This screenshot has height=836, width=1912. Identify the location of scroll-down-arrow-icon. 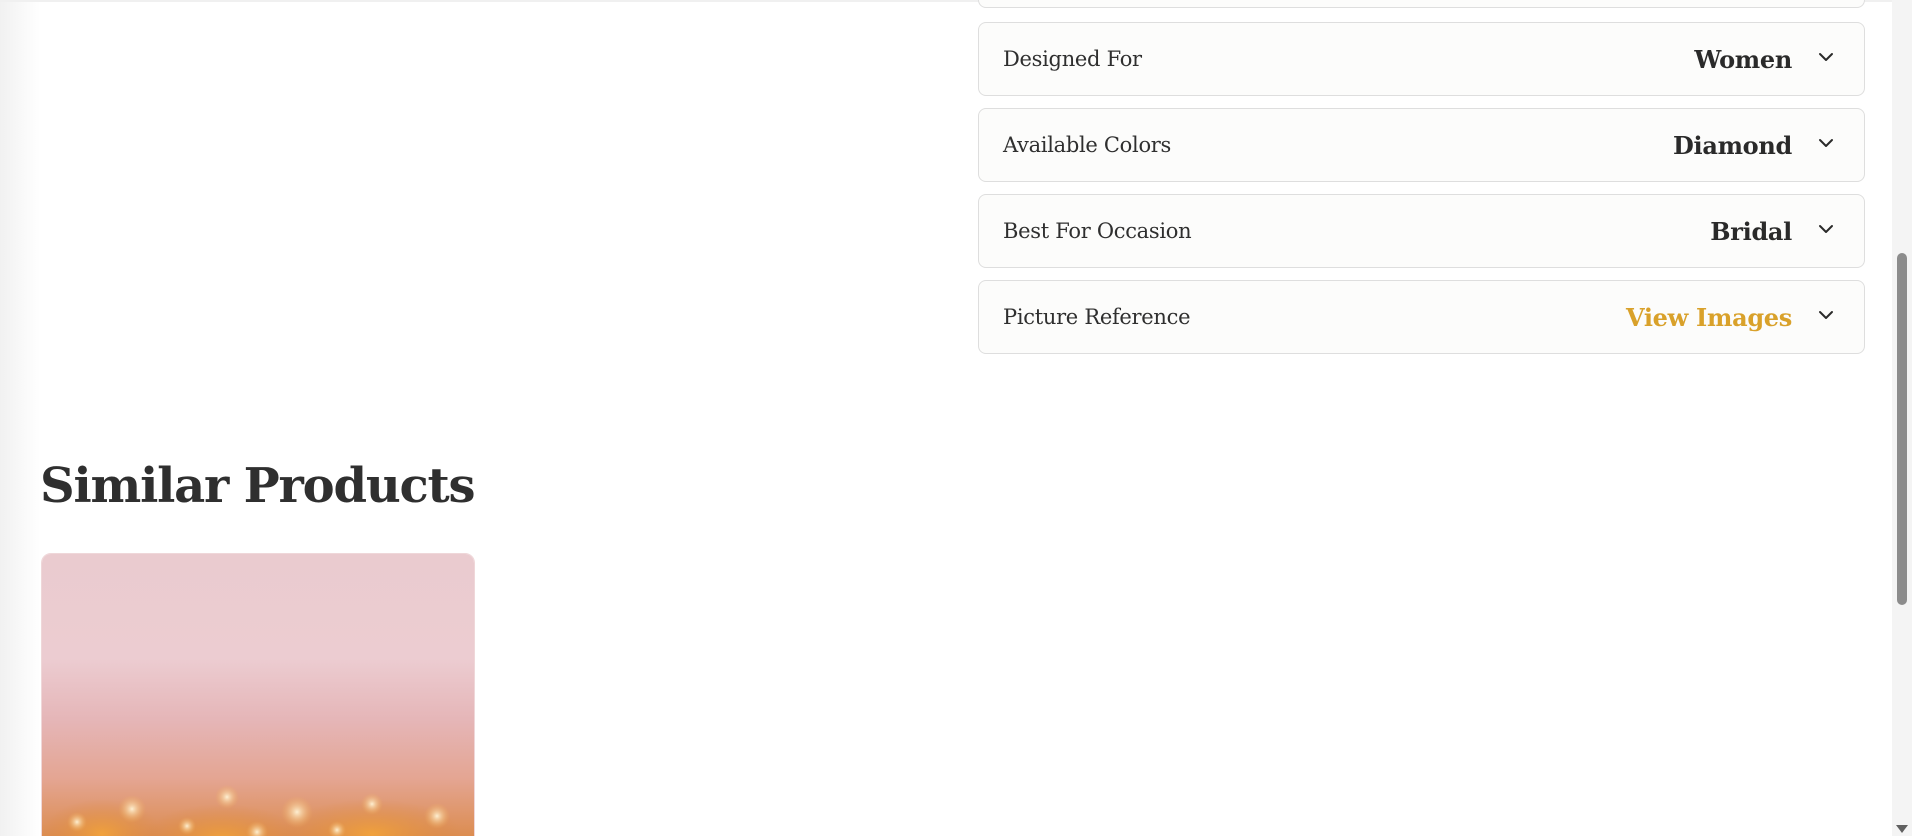
(1902, 829).